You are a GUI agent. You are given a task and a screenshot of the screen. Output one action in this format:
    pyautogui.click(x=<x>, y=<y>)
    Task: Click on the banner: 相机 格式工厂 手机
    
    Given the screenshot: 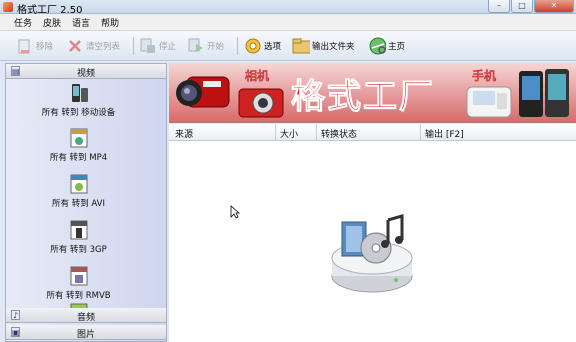 What is the action you would take?
    pyautogui.click(x=372, y=93)
    